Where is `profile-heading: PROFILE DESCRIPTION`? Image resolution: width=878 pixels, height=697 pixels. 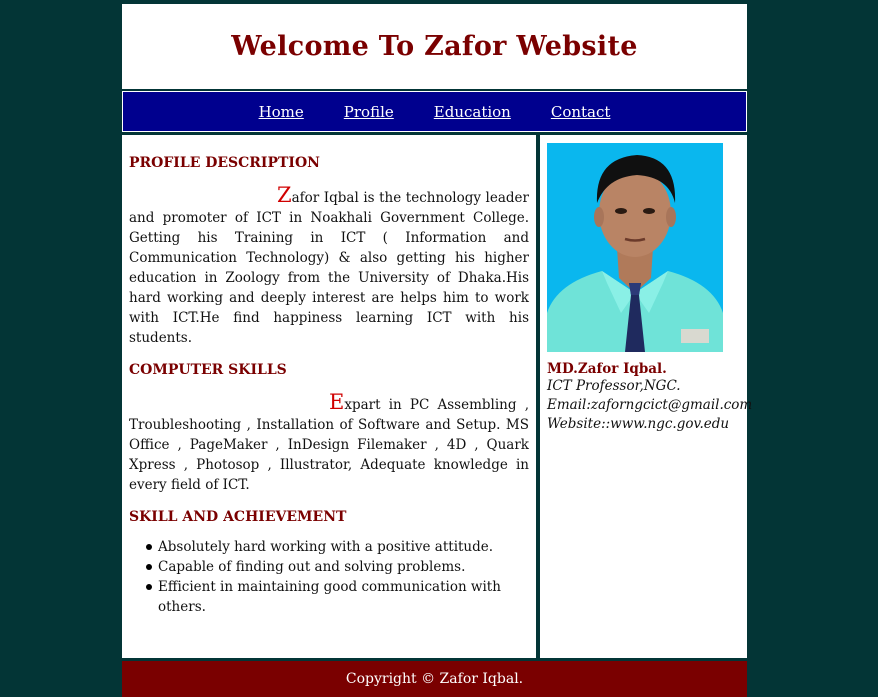 profile-heading: PROFILE DESCRIPTION is located at coordinates (224, 163).